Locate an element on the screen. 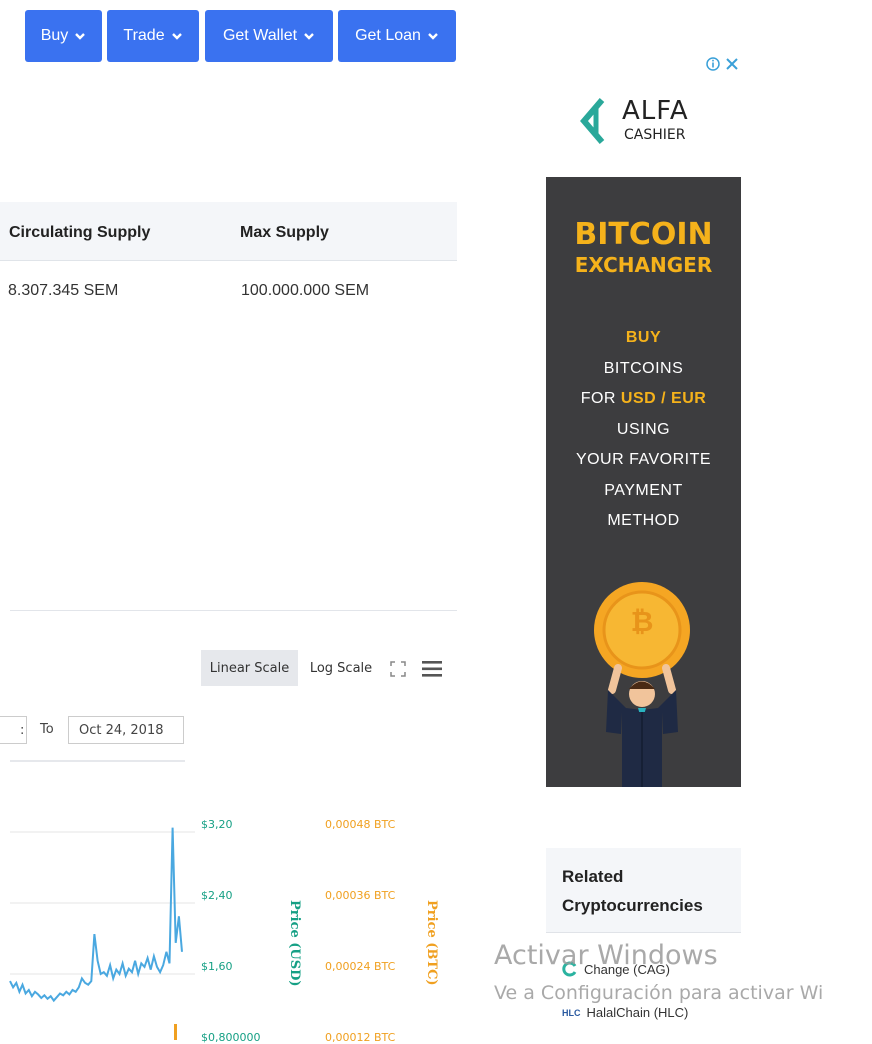 This screenshot has height=1044, width=872. trade-menu-label: Trade is located at coordinates (144, 35).